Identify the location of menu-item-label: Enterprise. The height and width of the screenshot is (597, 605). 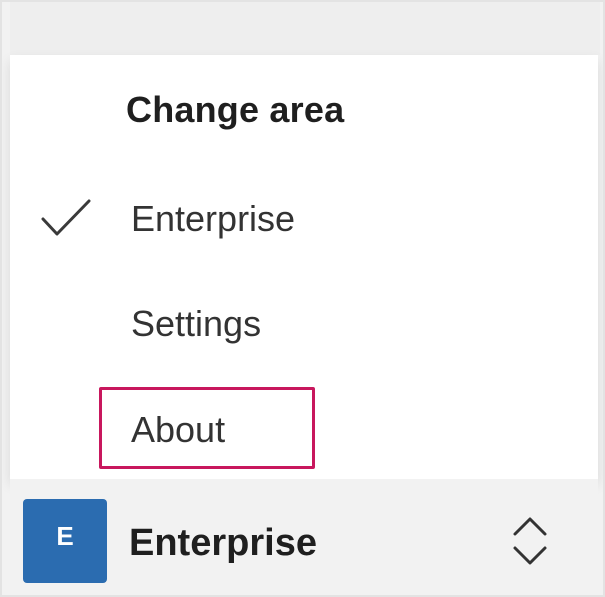
(213, 218).